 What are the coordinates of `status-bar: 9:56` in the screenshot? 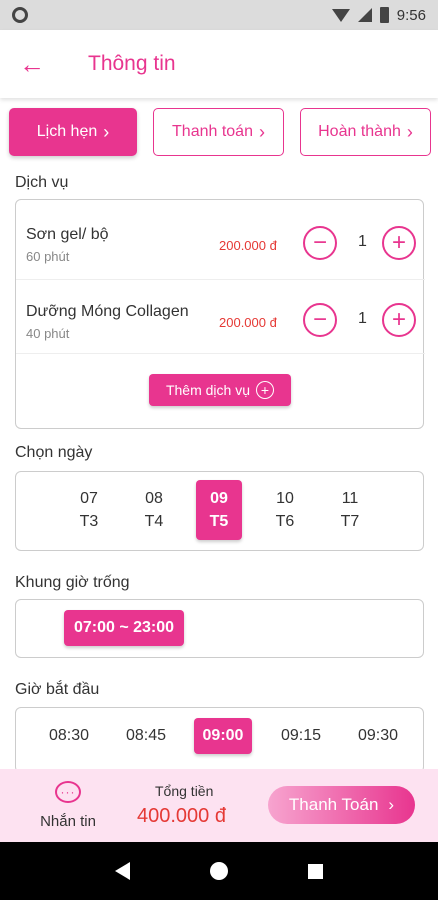 It's located at (219, 15).